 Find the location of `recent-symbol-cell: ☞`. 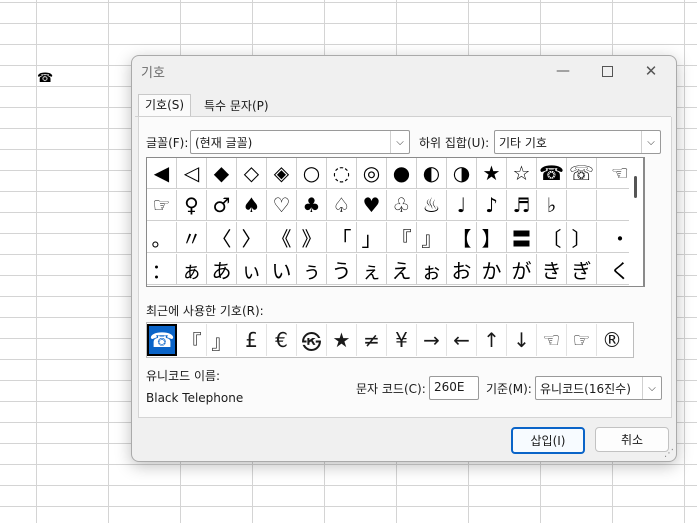

recent-symbol-cell: ☞ is located at coordinates (582, 340).